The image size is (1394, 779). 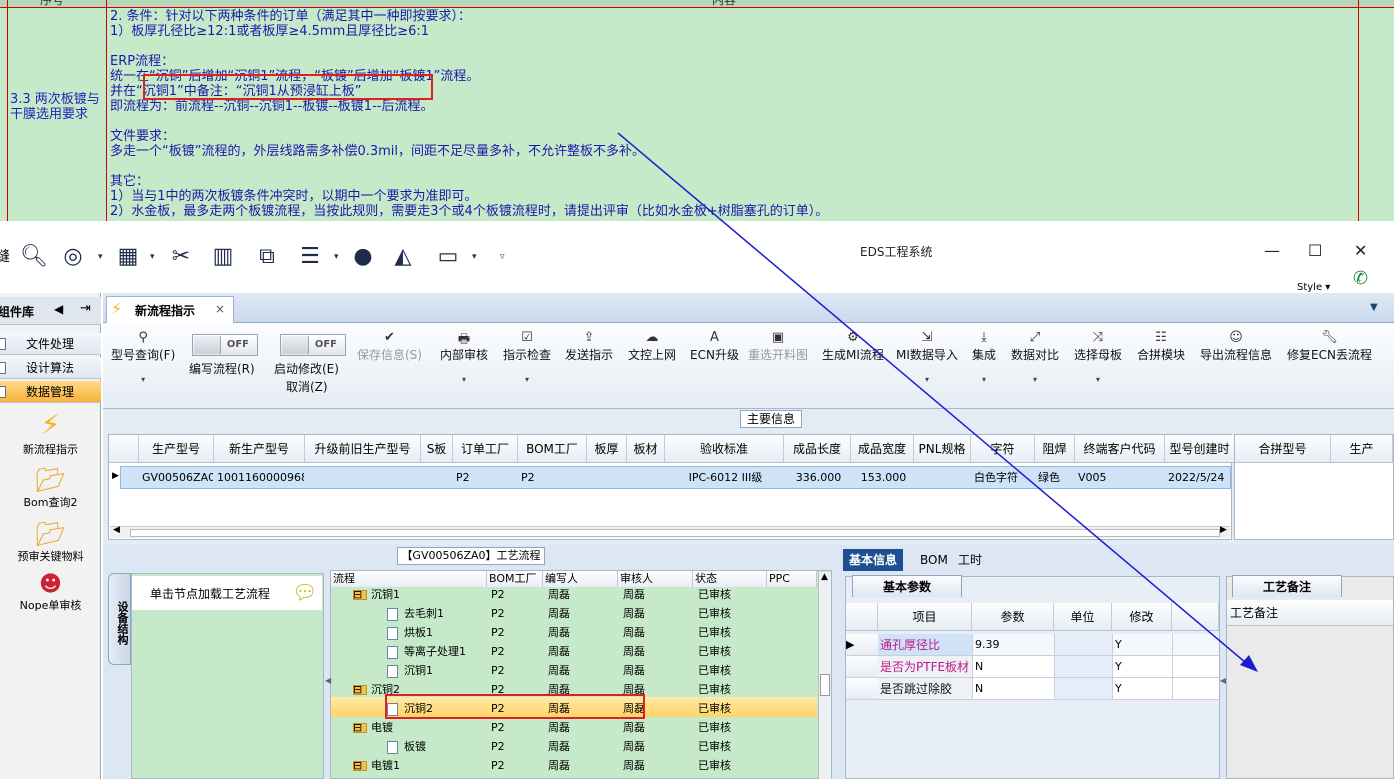 I want to click on col-param: 参数, so click(x=1013, y=617).